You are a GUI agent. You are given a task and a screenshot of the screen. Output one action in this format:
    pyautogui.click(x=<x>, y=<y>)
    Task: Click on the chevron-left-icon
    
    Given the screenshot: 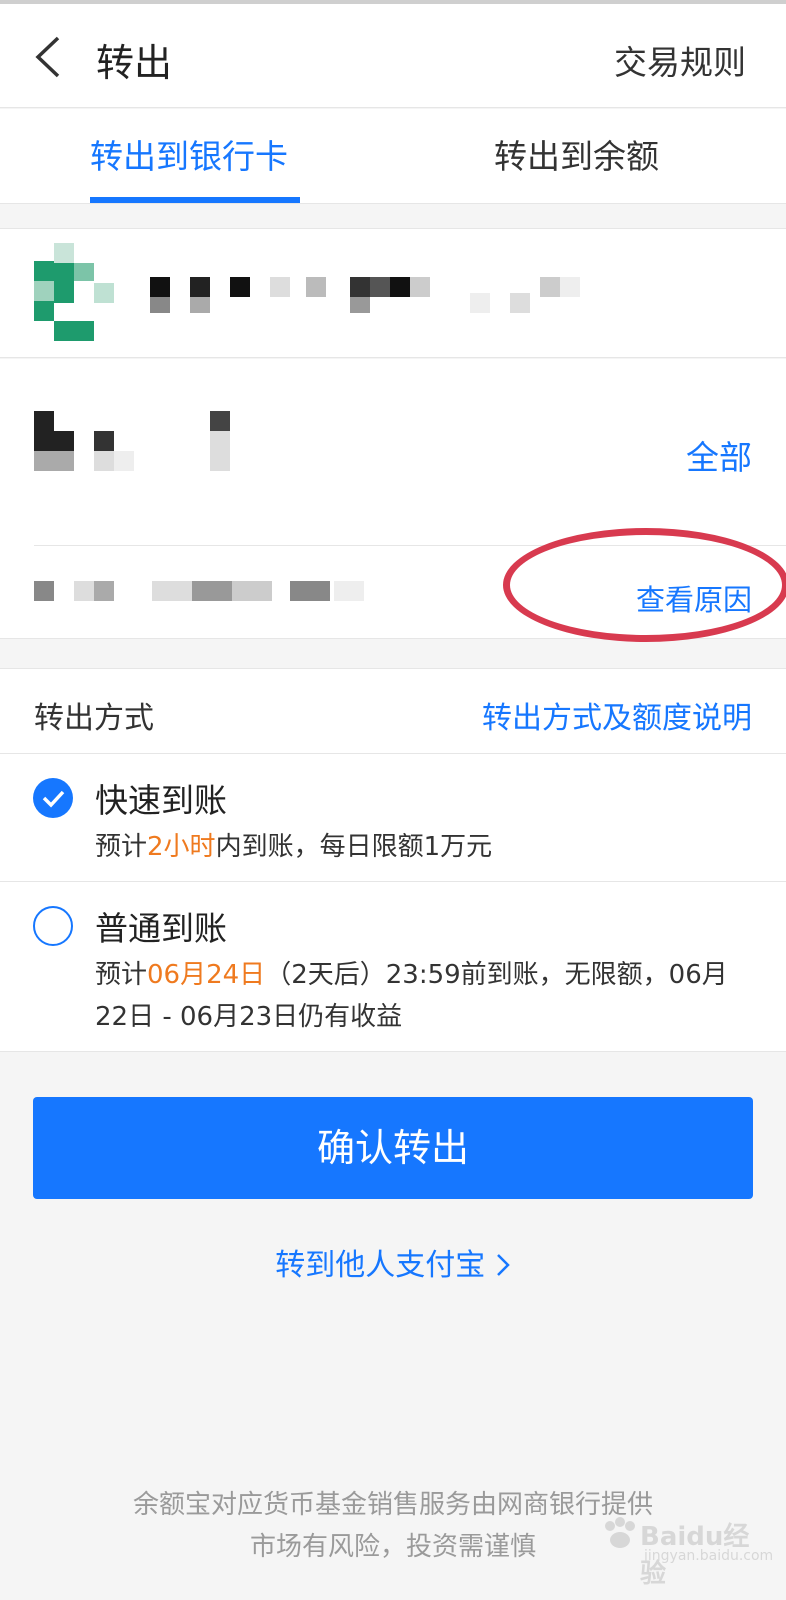 What is the action you would take?
    pyautogui.click(x=47, y=57)
    